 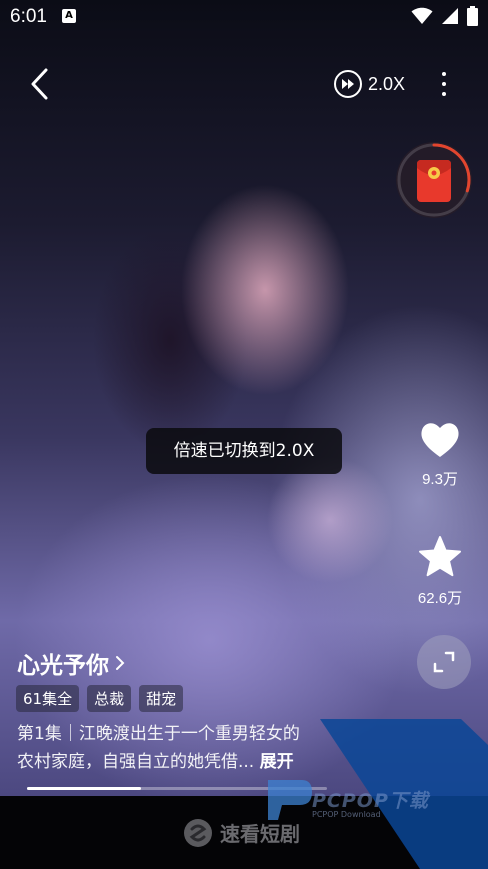 What do you see at coordinates (69, 16) in the screenshot?
I see `a-icon: A` at bounding box center [69, 16].